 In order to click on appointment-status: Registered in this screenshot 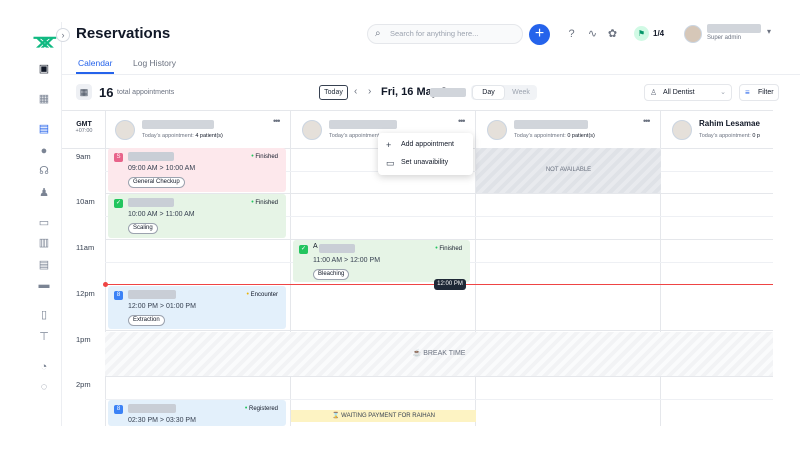, I will do `click(263, 409)`.